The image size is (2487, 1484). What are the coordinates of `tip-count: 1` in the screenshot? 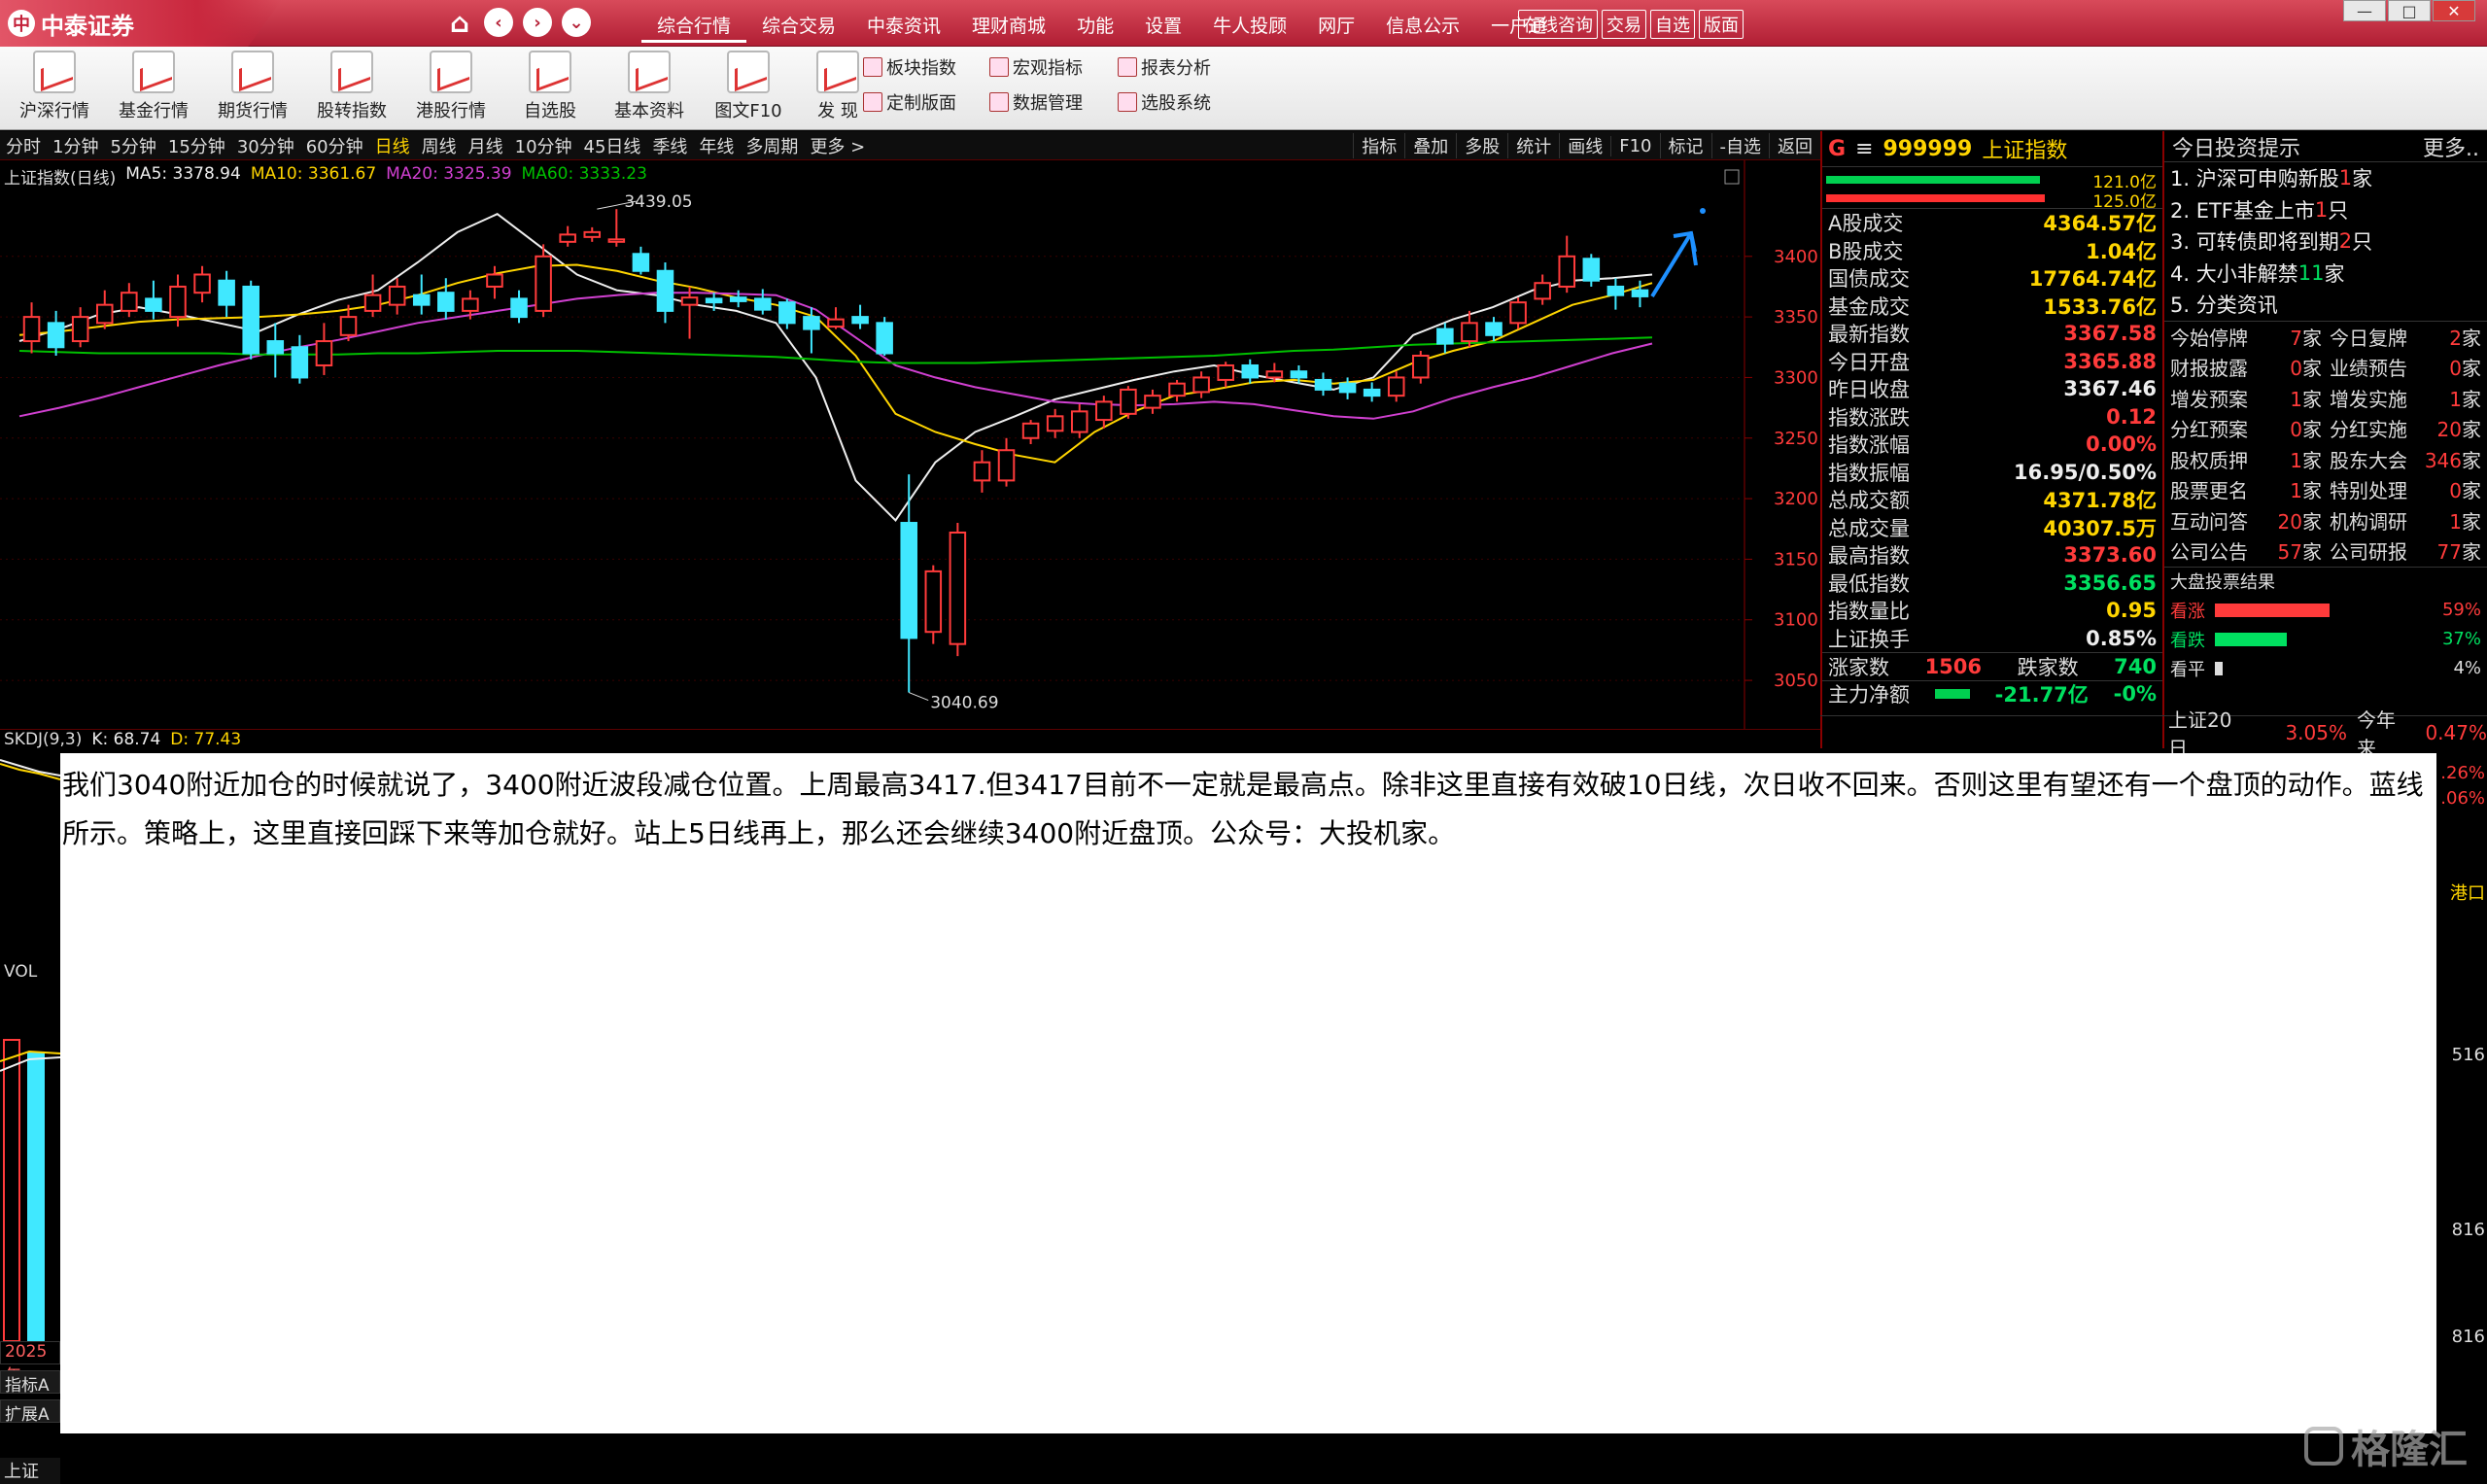 It's located at (2321, 209).